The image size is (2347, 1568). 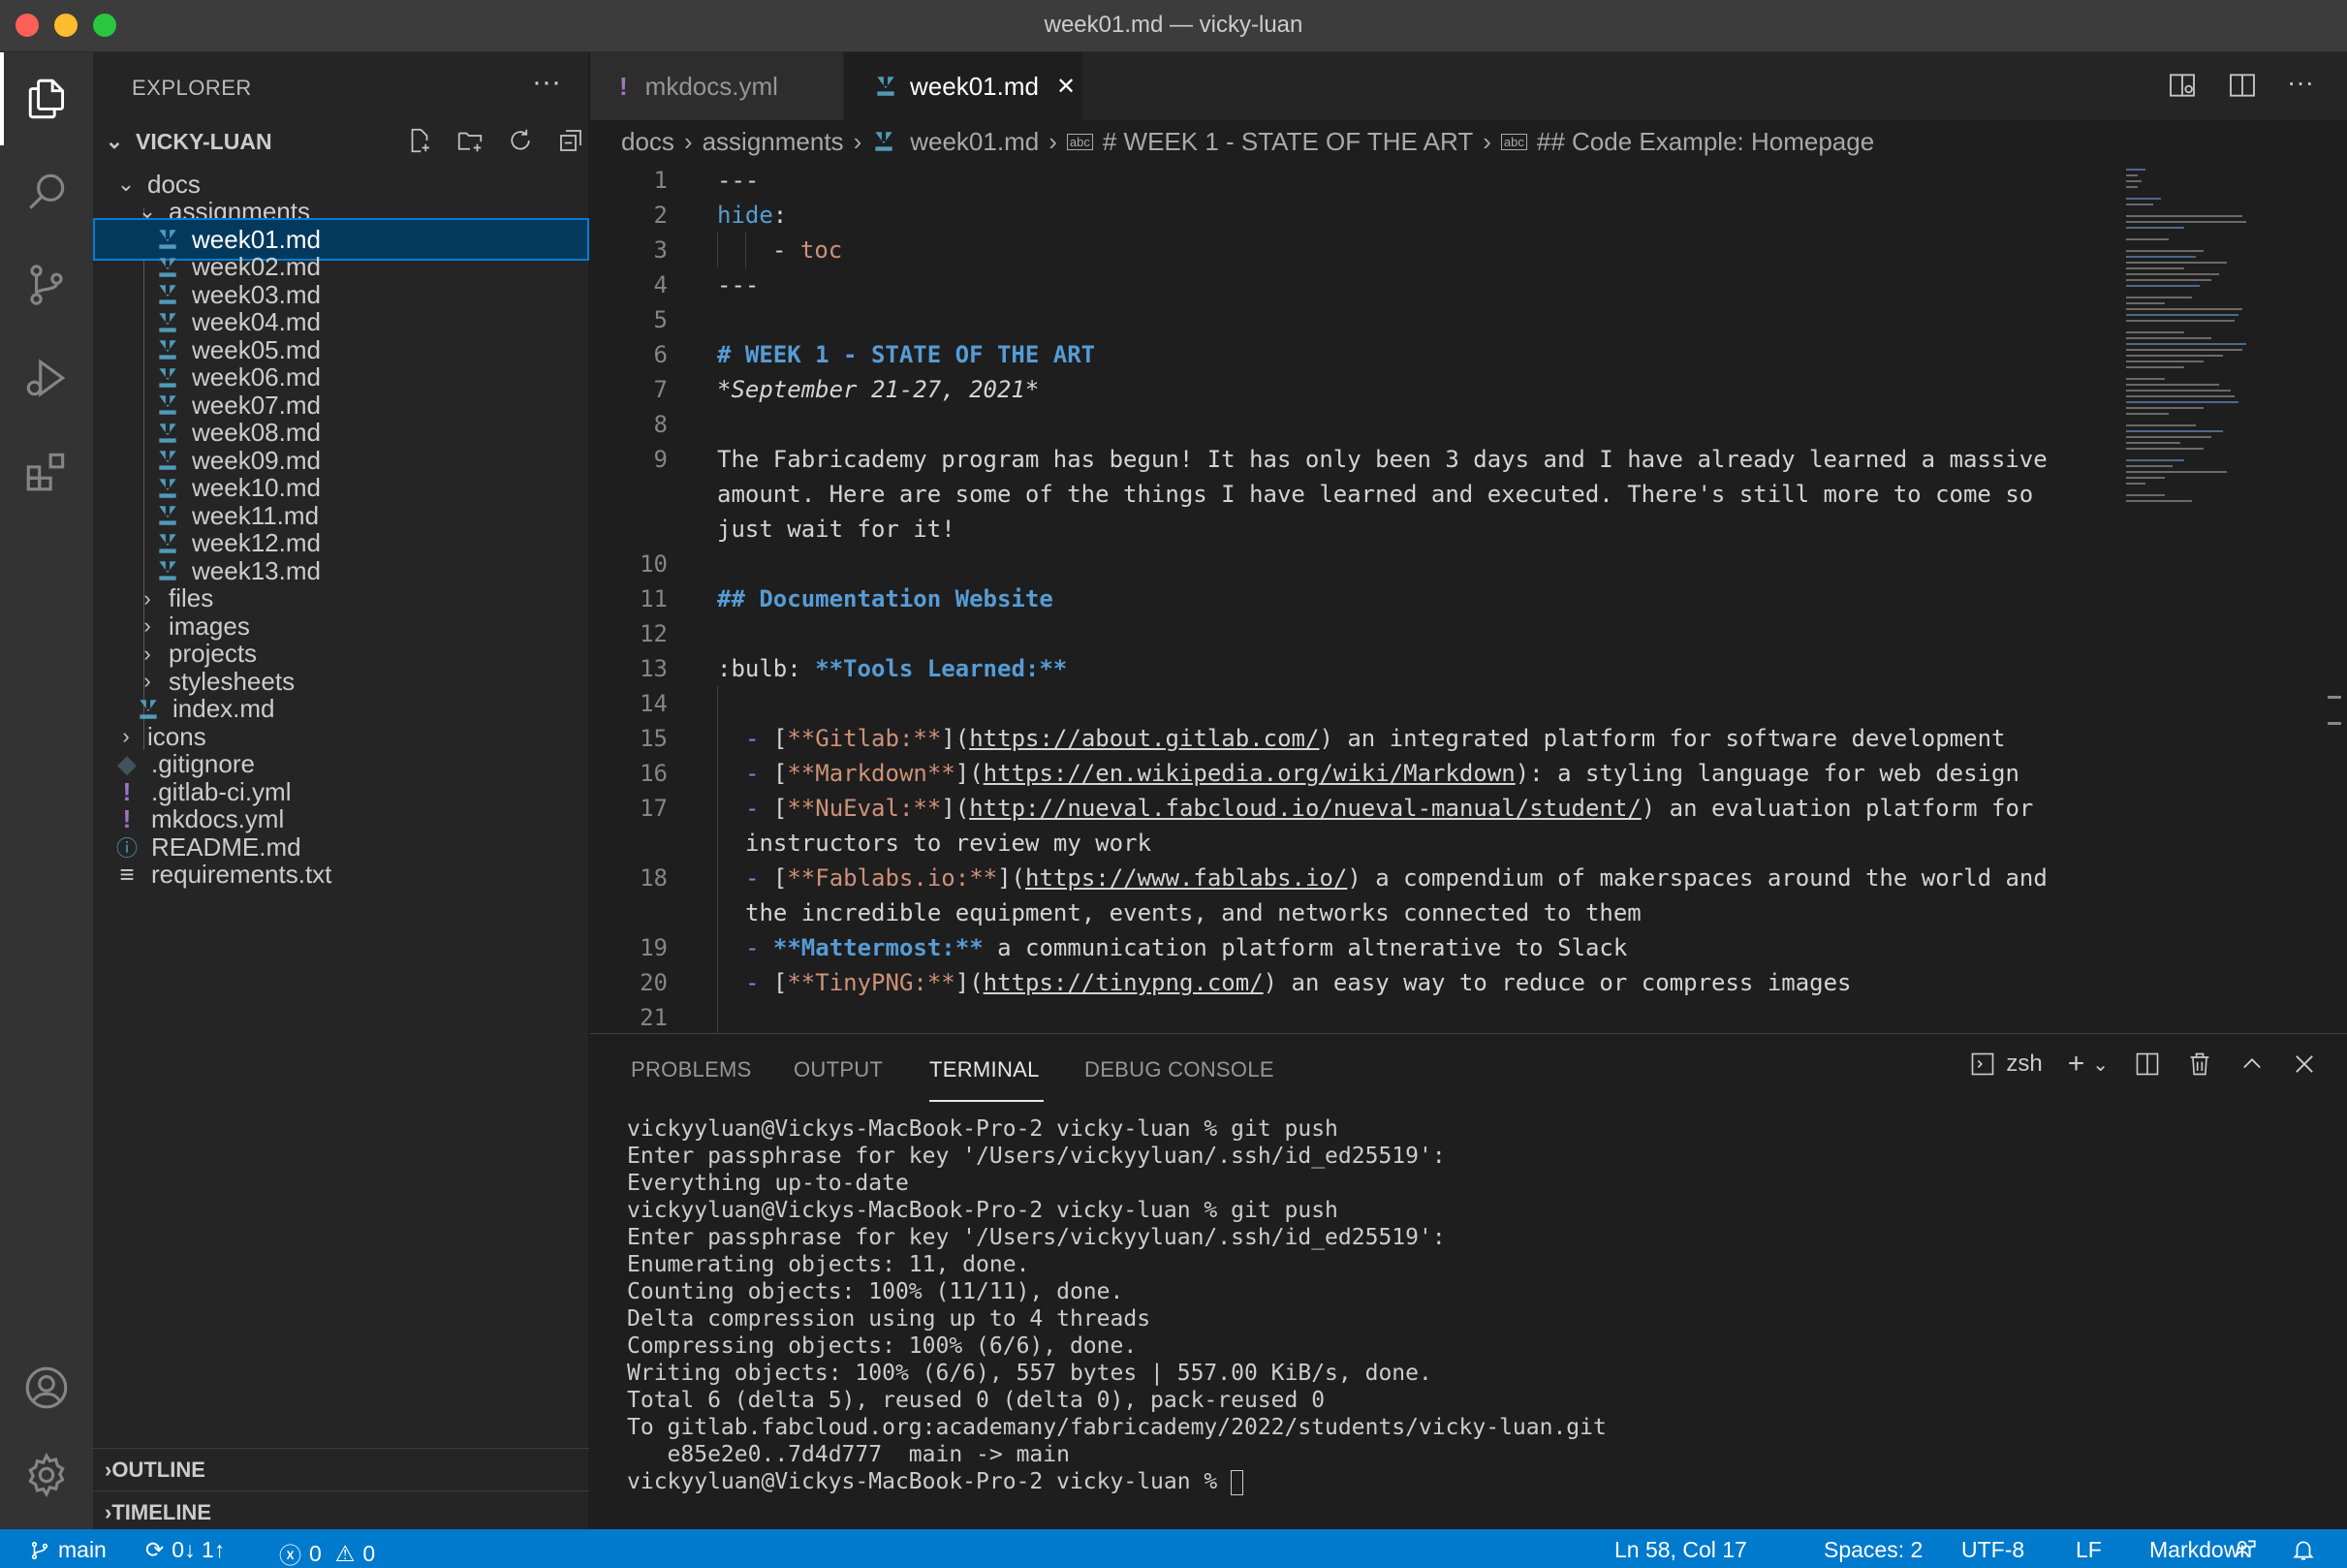 What do you see at coordinates (838, 1070) in the screenshot?
I see `tab-output: OUTPUT` at bounding box center [838, 1070].